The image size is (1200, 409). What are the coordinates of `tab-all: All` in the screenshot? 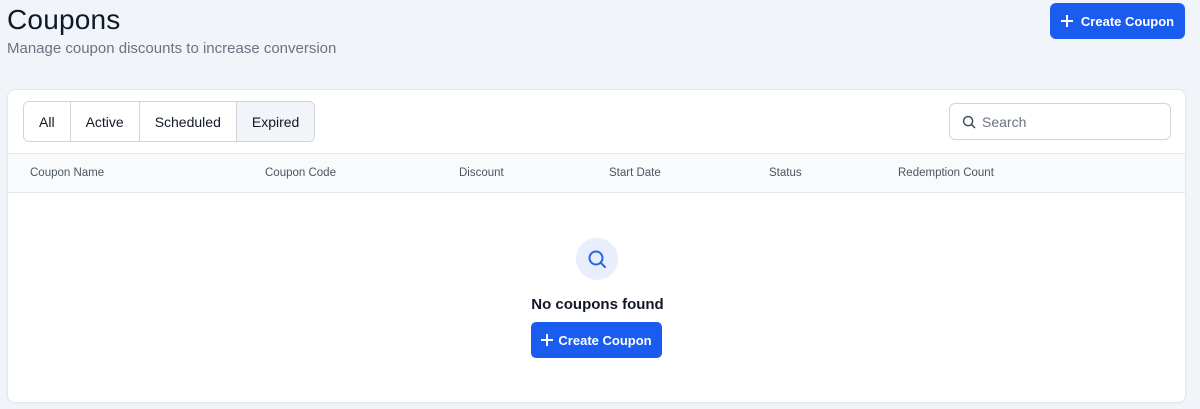 It's located at (47, 121).